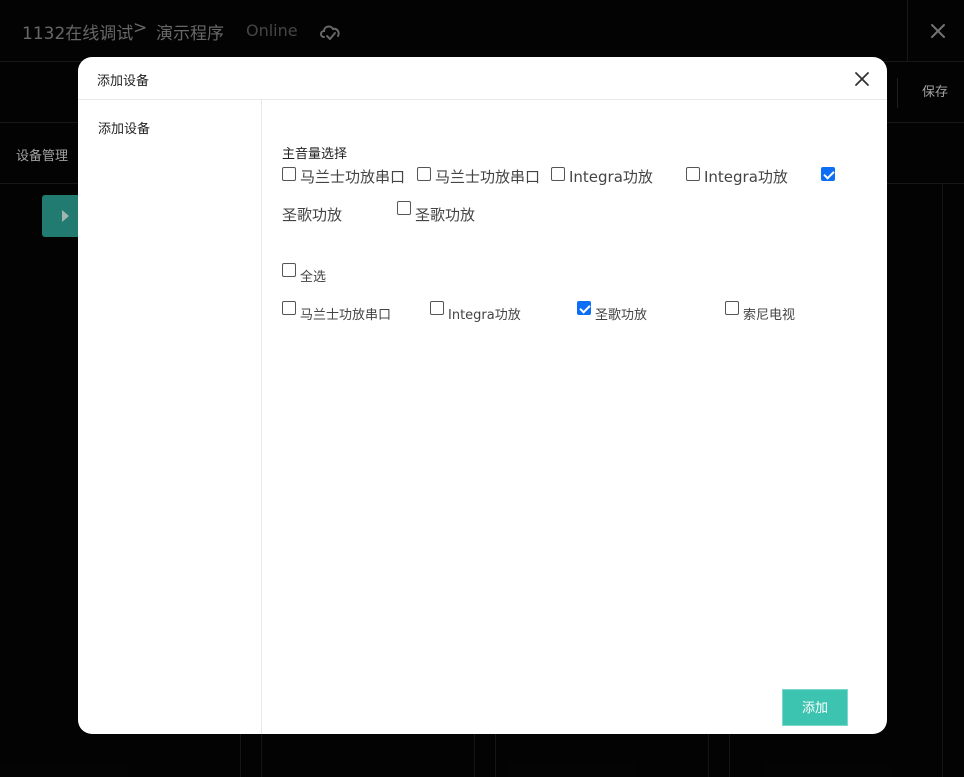  Describe the element at coordinates (482, 78) in the screenshot. I see `dialog-header: 添加设备` at that location.